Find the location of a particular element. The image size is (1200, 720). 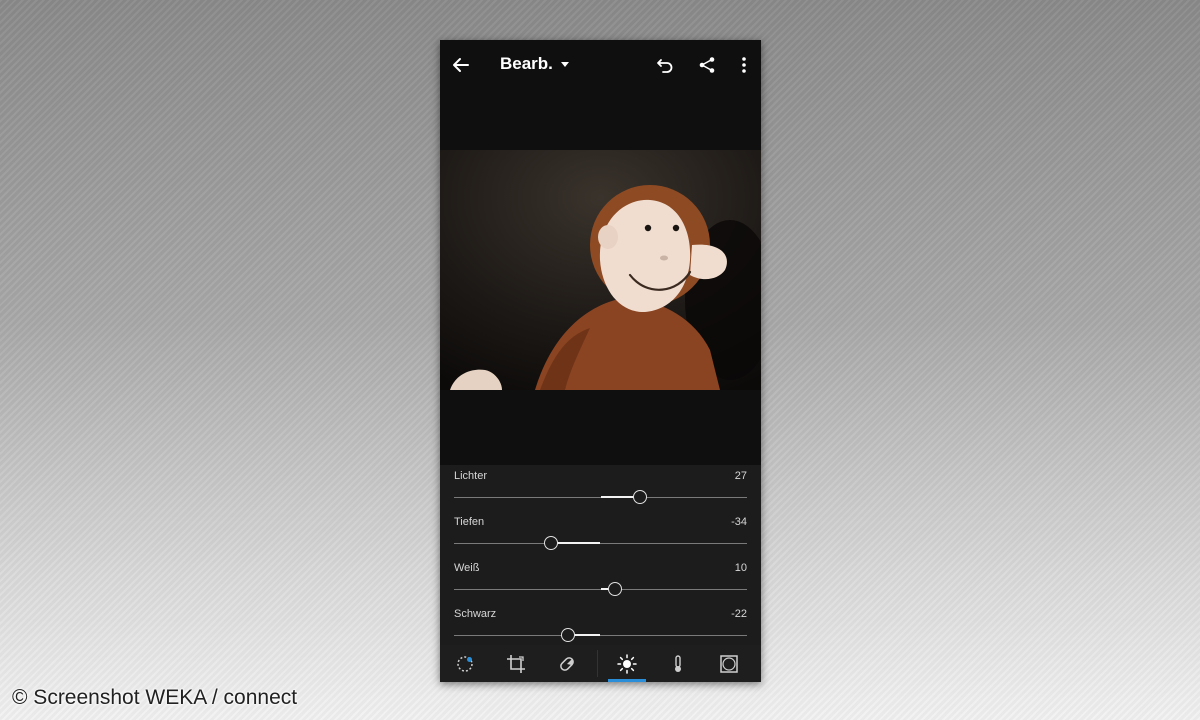

crop-icon is located at coordinates (516, 664).